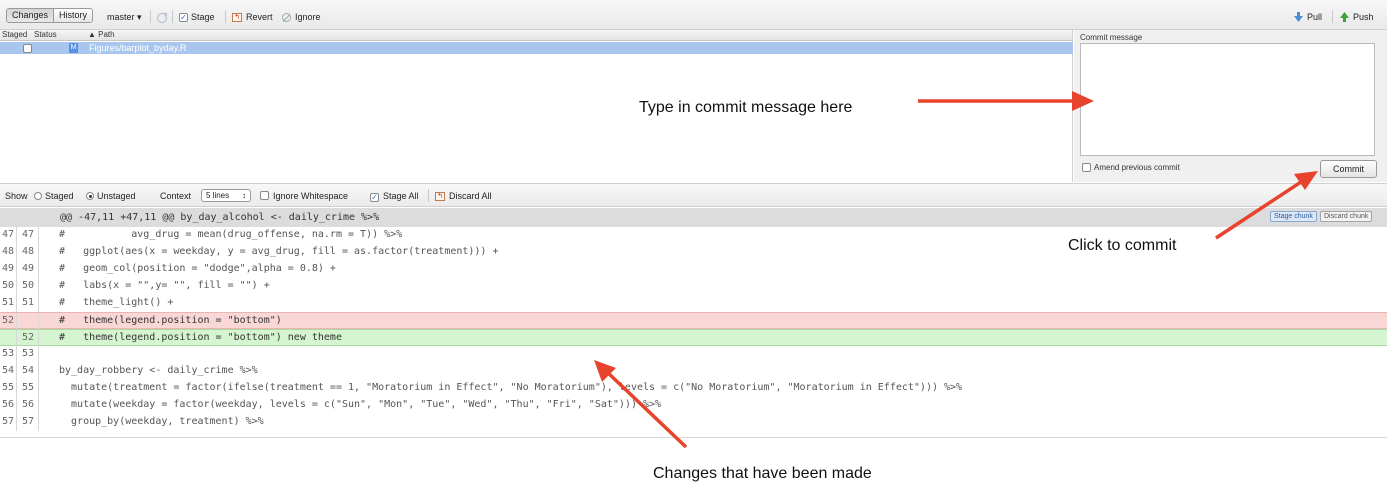 The height and width of the screenshot is (488, 1387). I want to click on staged-radio: Staged, so click(54, 196).